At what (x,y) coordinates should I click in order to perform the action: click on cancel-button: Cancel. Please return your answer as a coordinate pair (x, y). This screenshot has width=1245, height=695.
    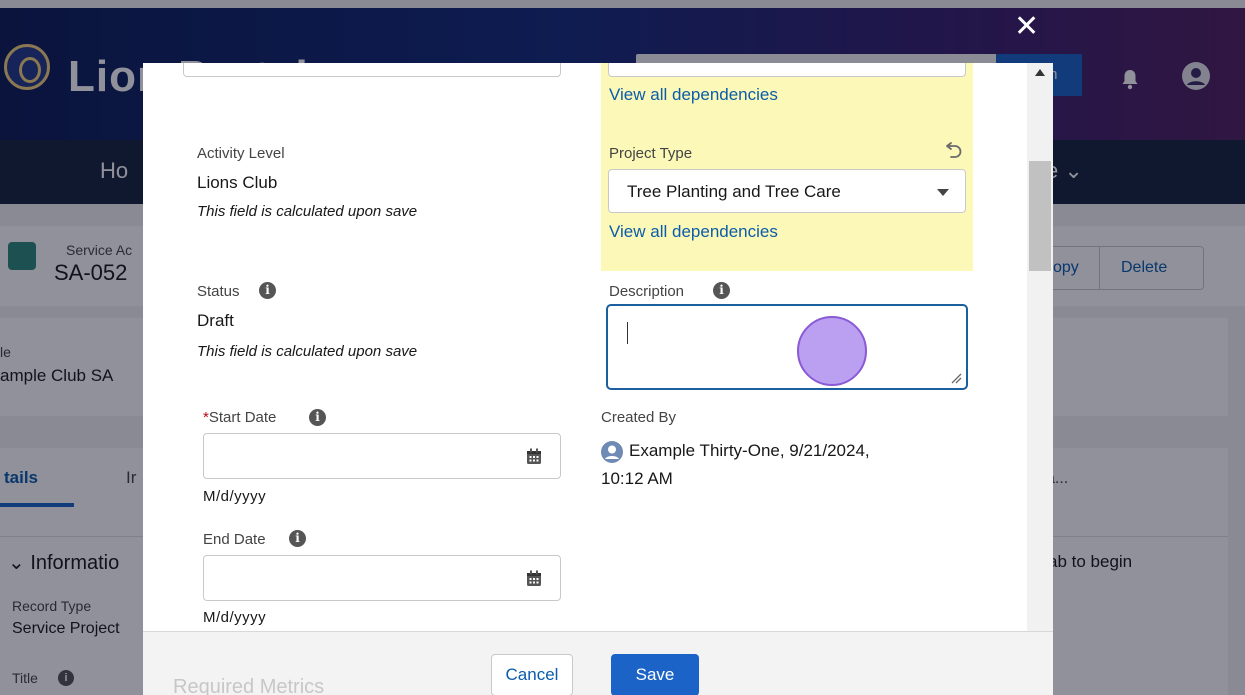
    Looking at the image, I should click on (532, 674).